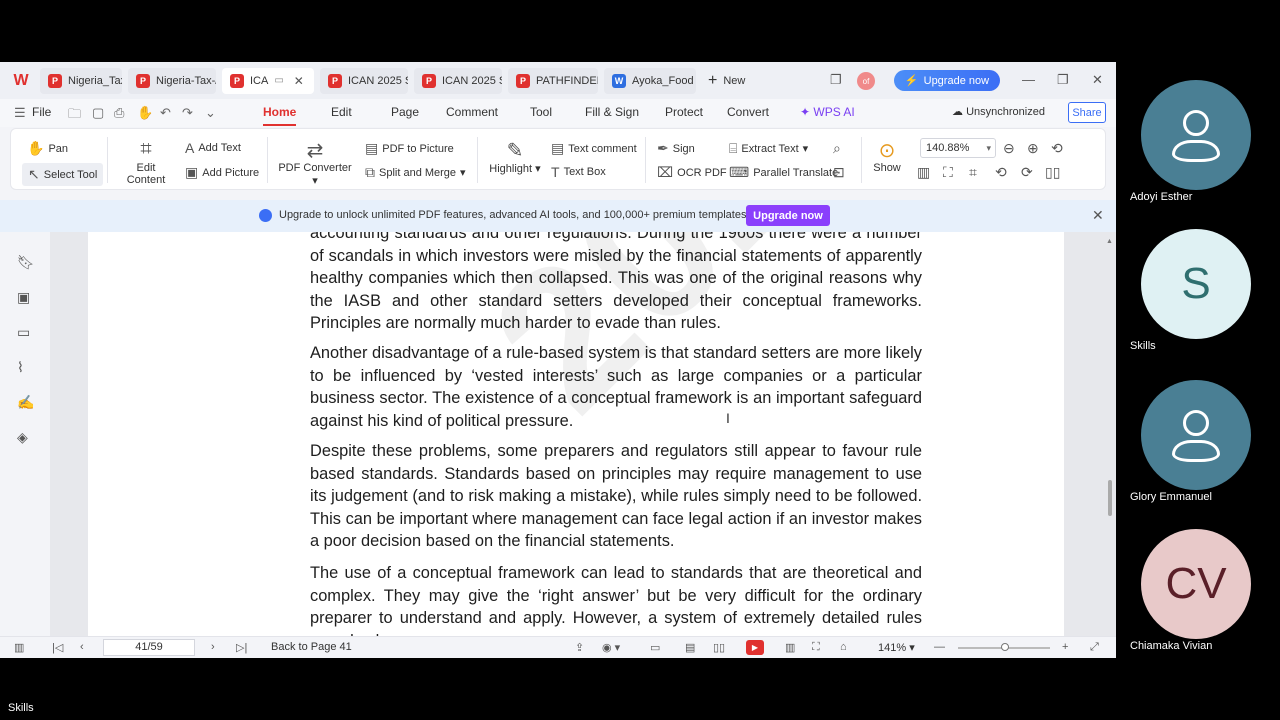 This screenshot has width=1280, height=720. I want to click on share-button: Share, so click(1087, 112).